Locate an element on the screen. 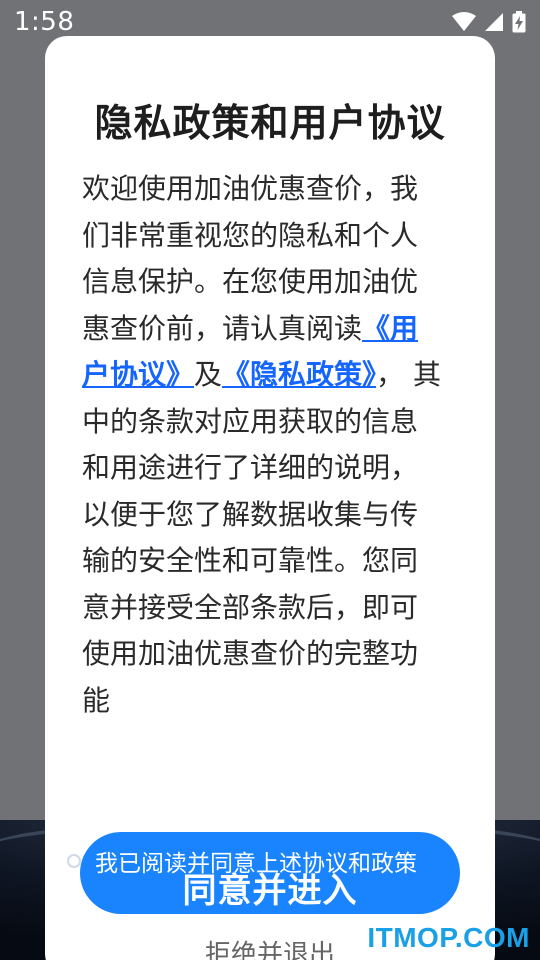  status-icons is located at coordinates (489, 22).